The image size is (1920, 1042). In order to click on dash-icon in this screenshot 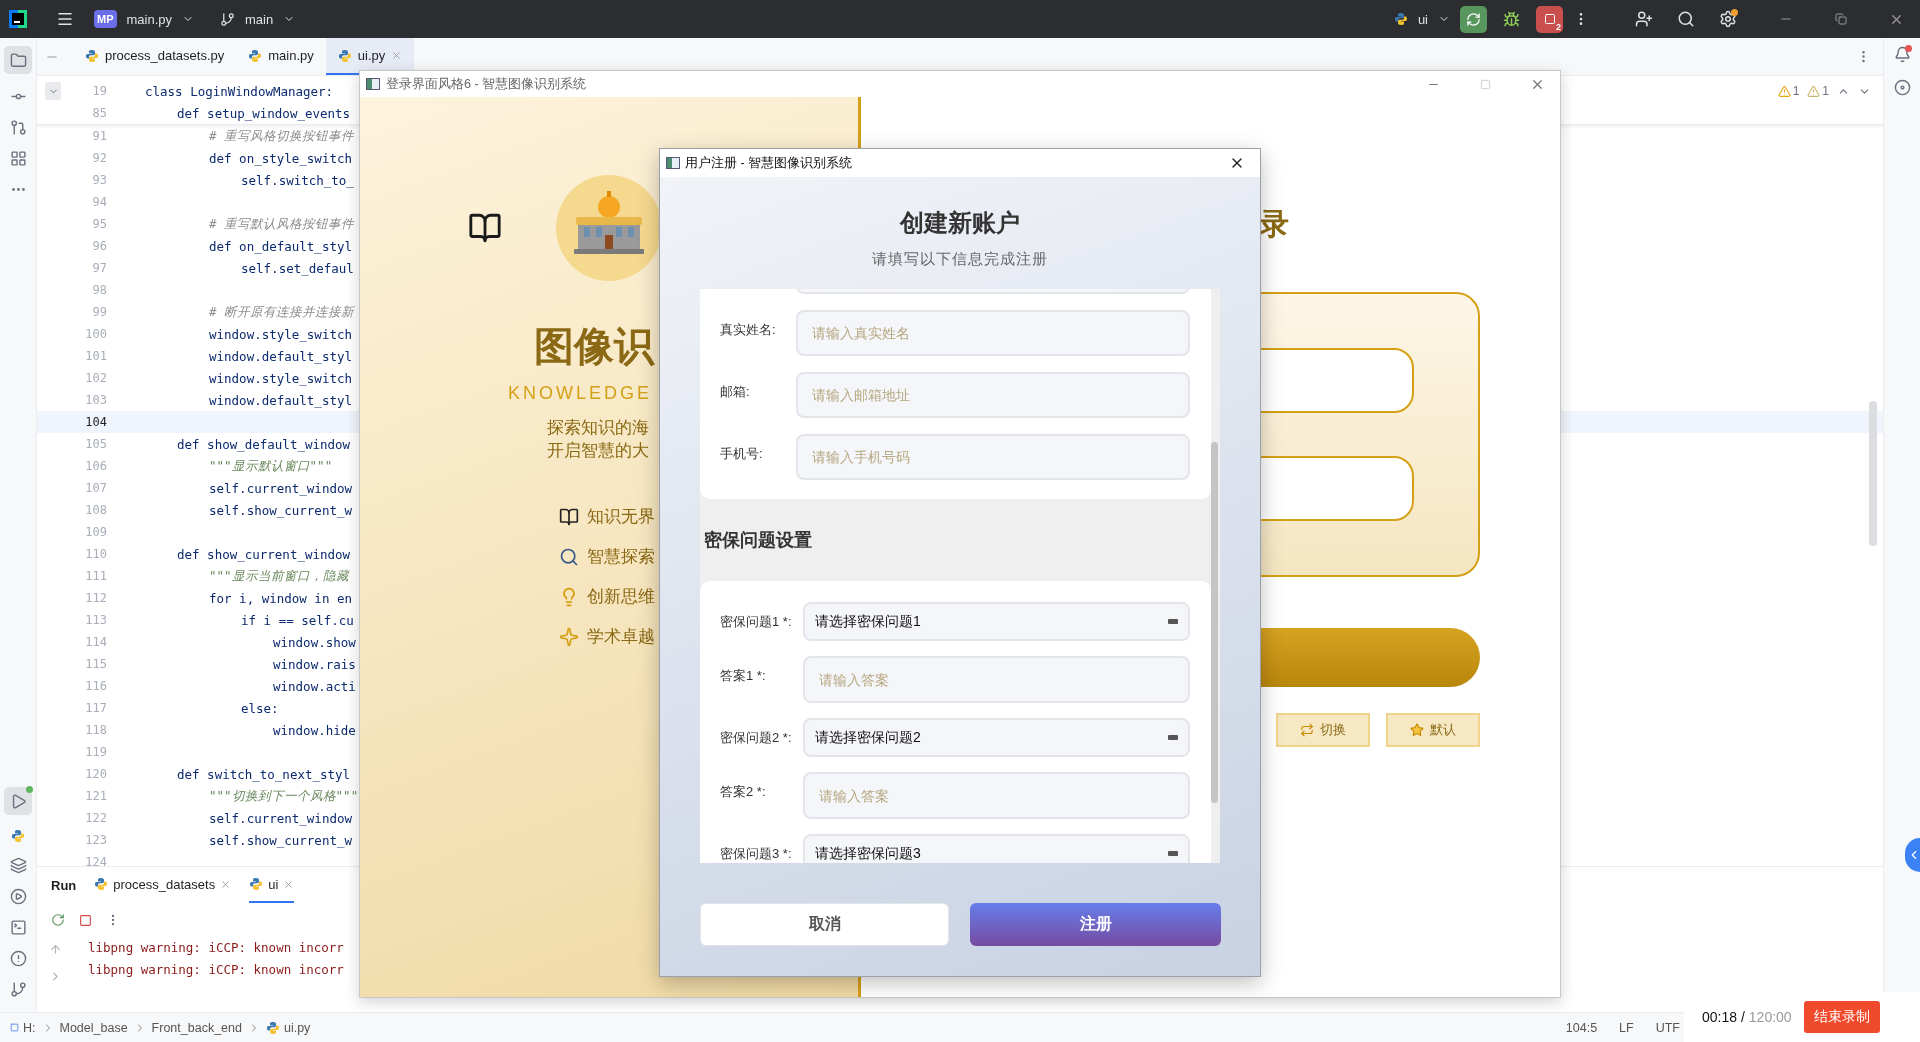, I will do `click(1173, 621)`.